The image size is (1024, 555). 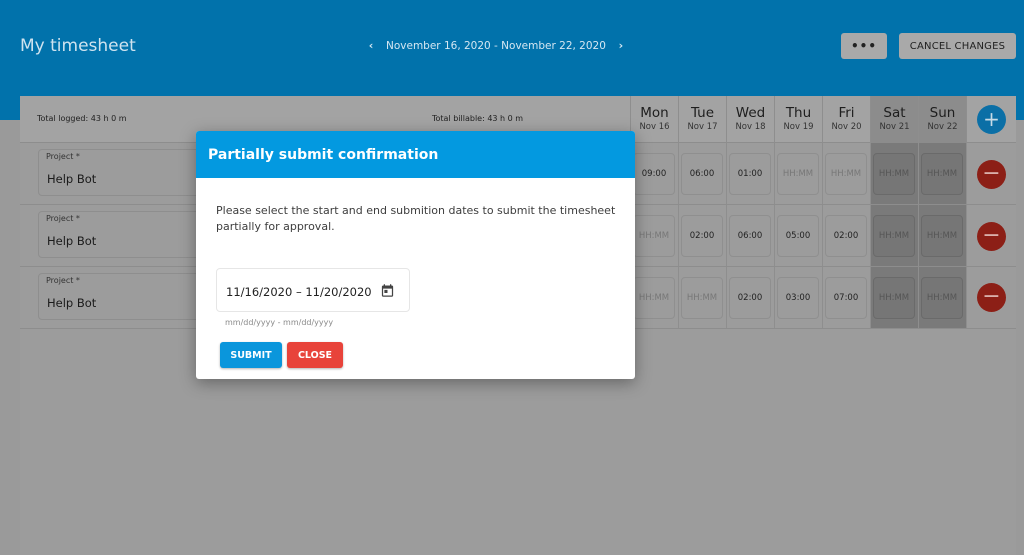 I want to click on cancel-changes-button: CANCEL CHANGES, so click(x=957, y=46).